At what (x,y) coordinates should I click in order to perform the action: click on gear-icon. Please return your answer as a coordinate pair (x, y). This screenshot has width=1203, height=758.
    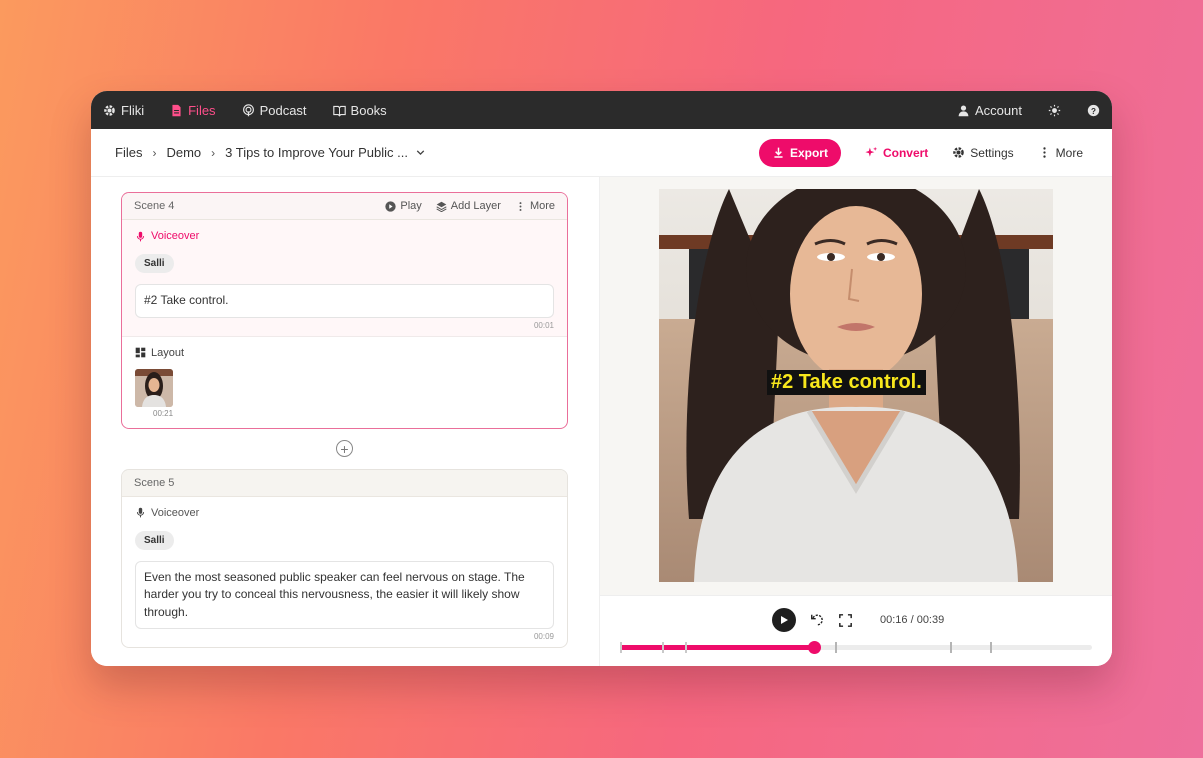
    Looking at the image, I should click on (958, 152).